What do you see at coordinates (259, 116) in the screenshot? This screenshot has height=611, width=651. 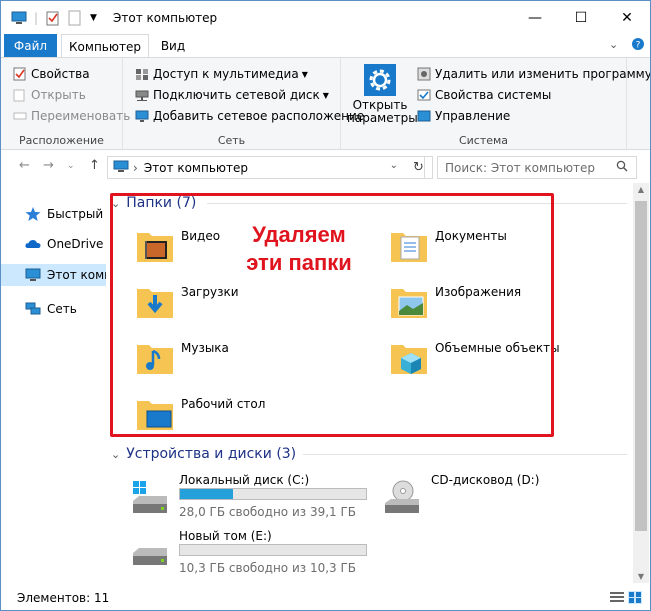 I see `add-network-location-label: Добавить сетевое расположение` at bounding box center [259, 116].